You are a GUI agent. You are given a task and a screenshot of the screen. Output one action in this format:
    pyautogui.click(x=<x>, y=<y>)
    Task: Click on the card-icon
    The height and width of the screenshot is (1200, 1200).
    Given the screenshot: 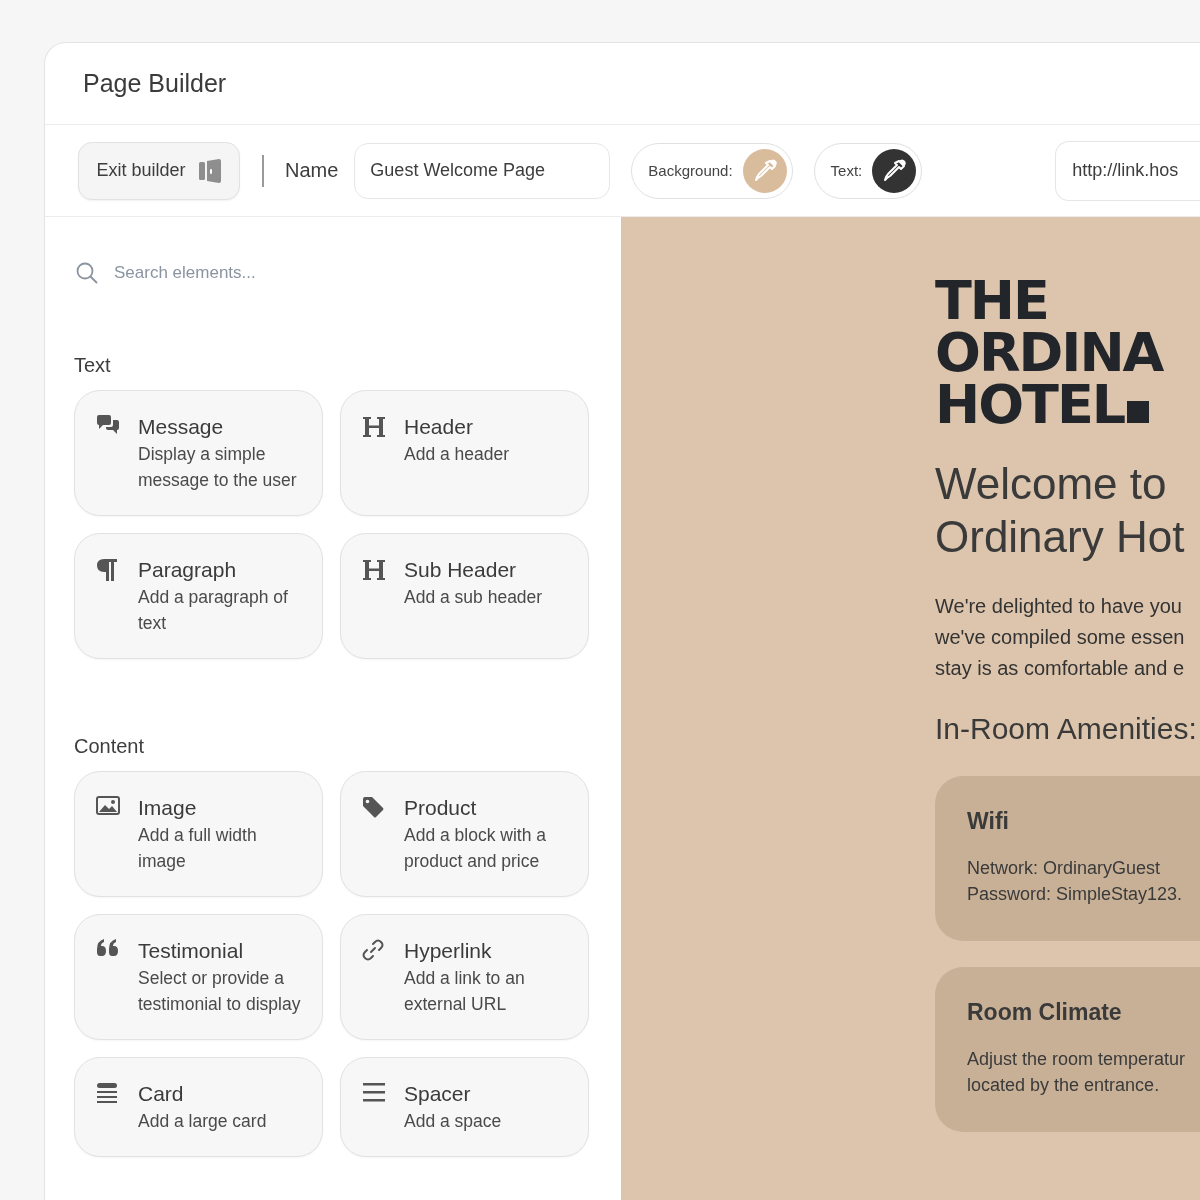 What is the action you would take?
    pyautogui.click(x=107, y=1093)
    